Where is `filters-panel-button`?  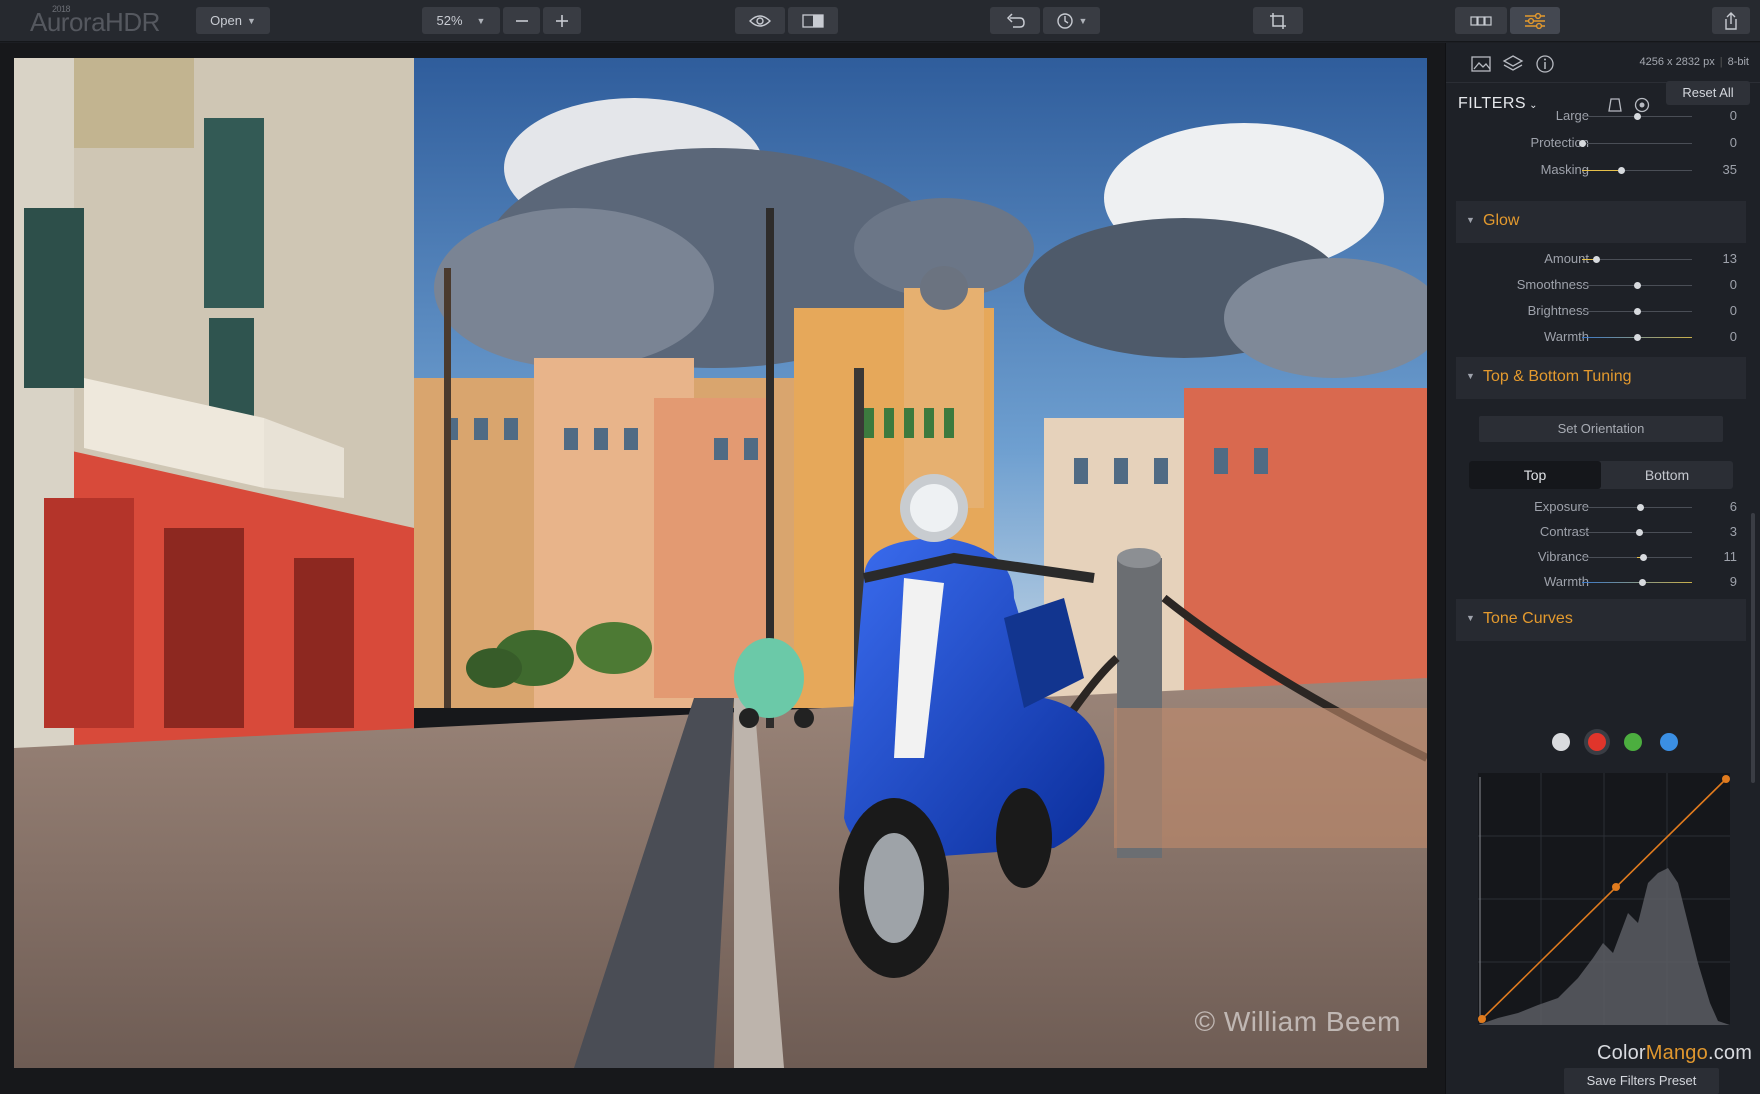
filters-panel-button is located at coordinates (1535, 20).